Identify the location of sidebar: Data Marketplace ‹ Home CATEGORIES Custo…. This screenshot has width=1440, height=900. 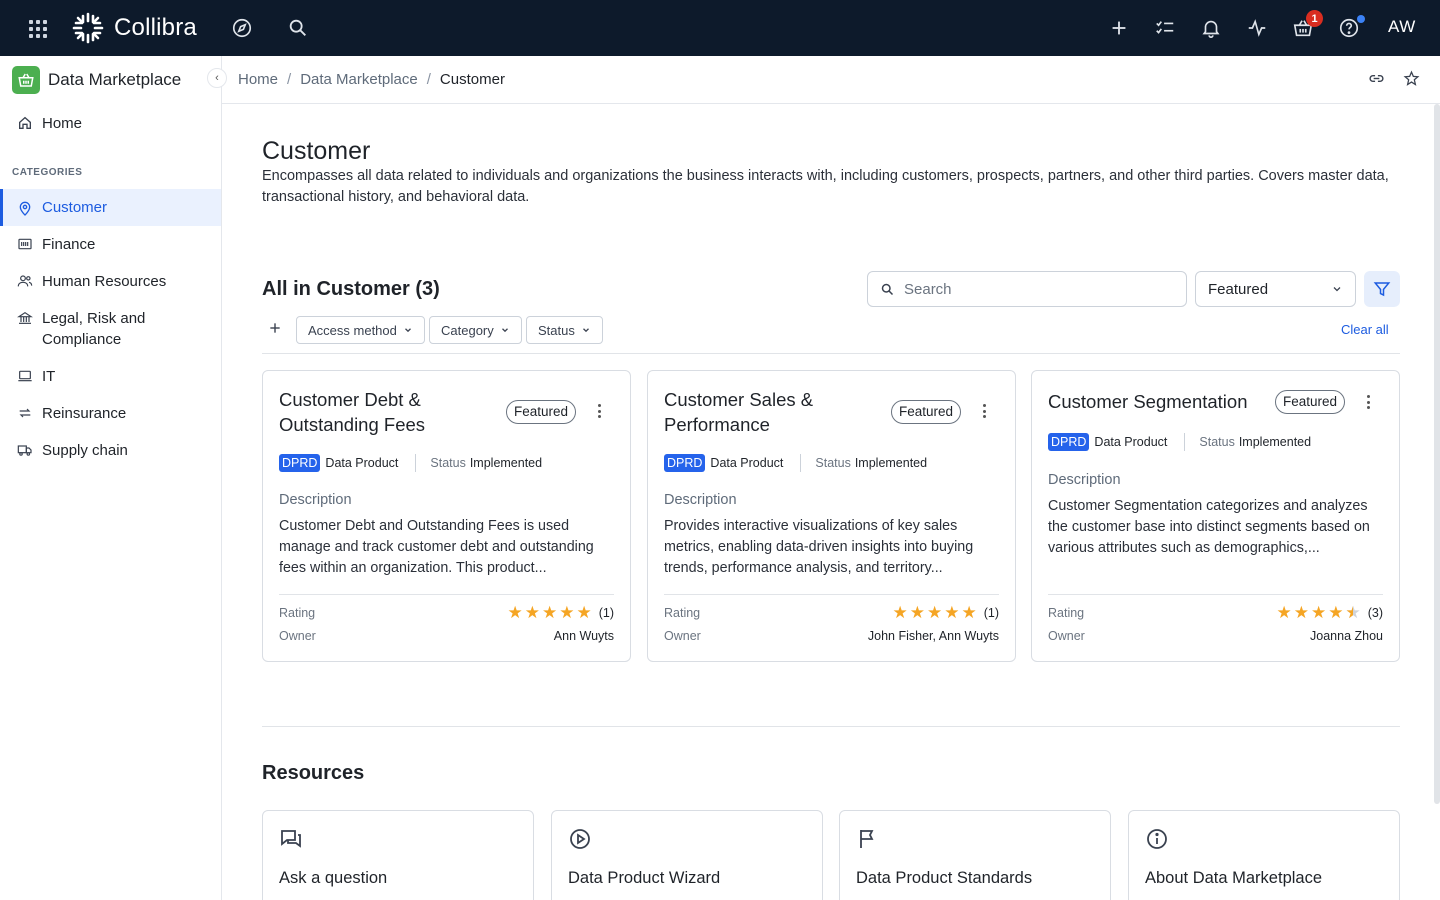
(113, 478).